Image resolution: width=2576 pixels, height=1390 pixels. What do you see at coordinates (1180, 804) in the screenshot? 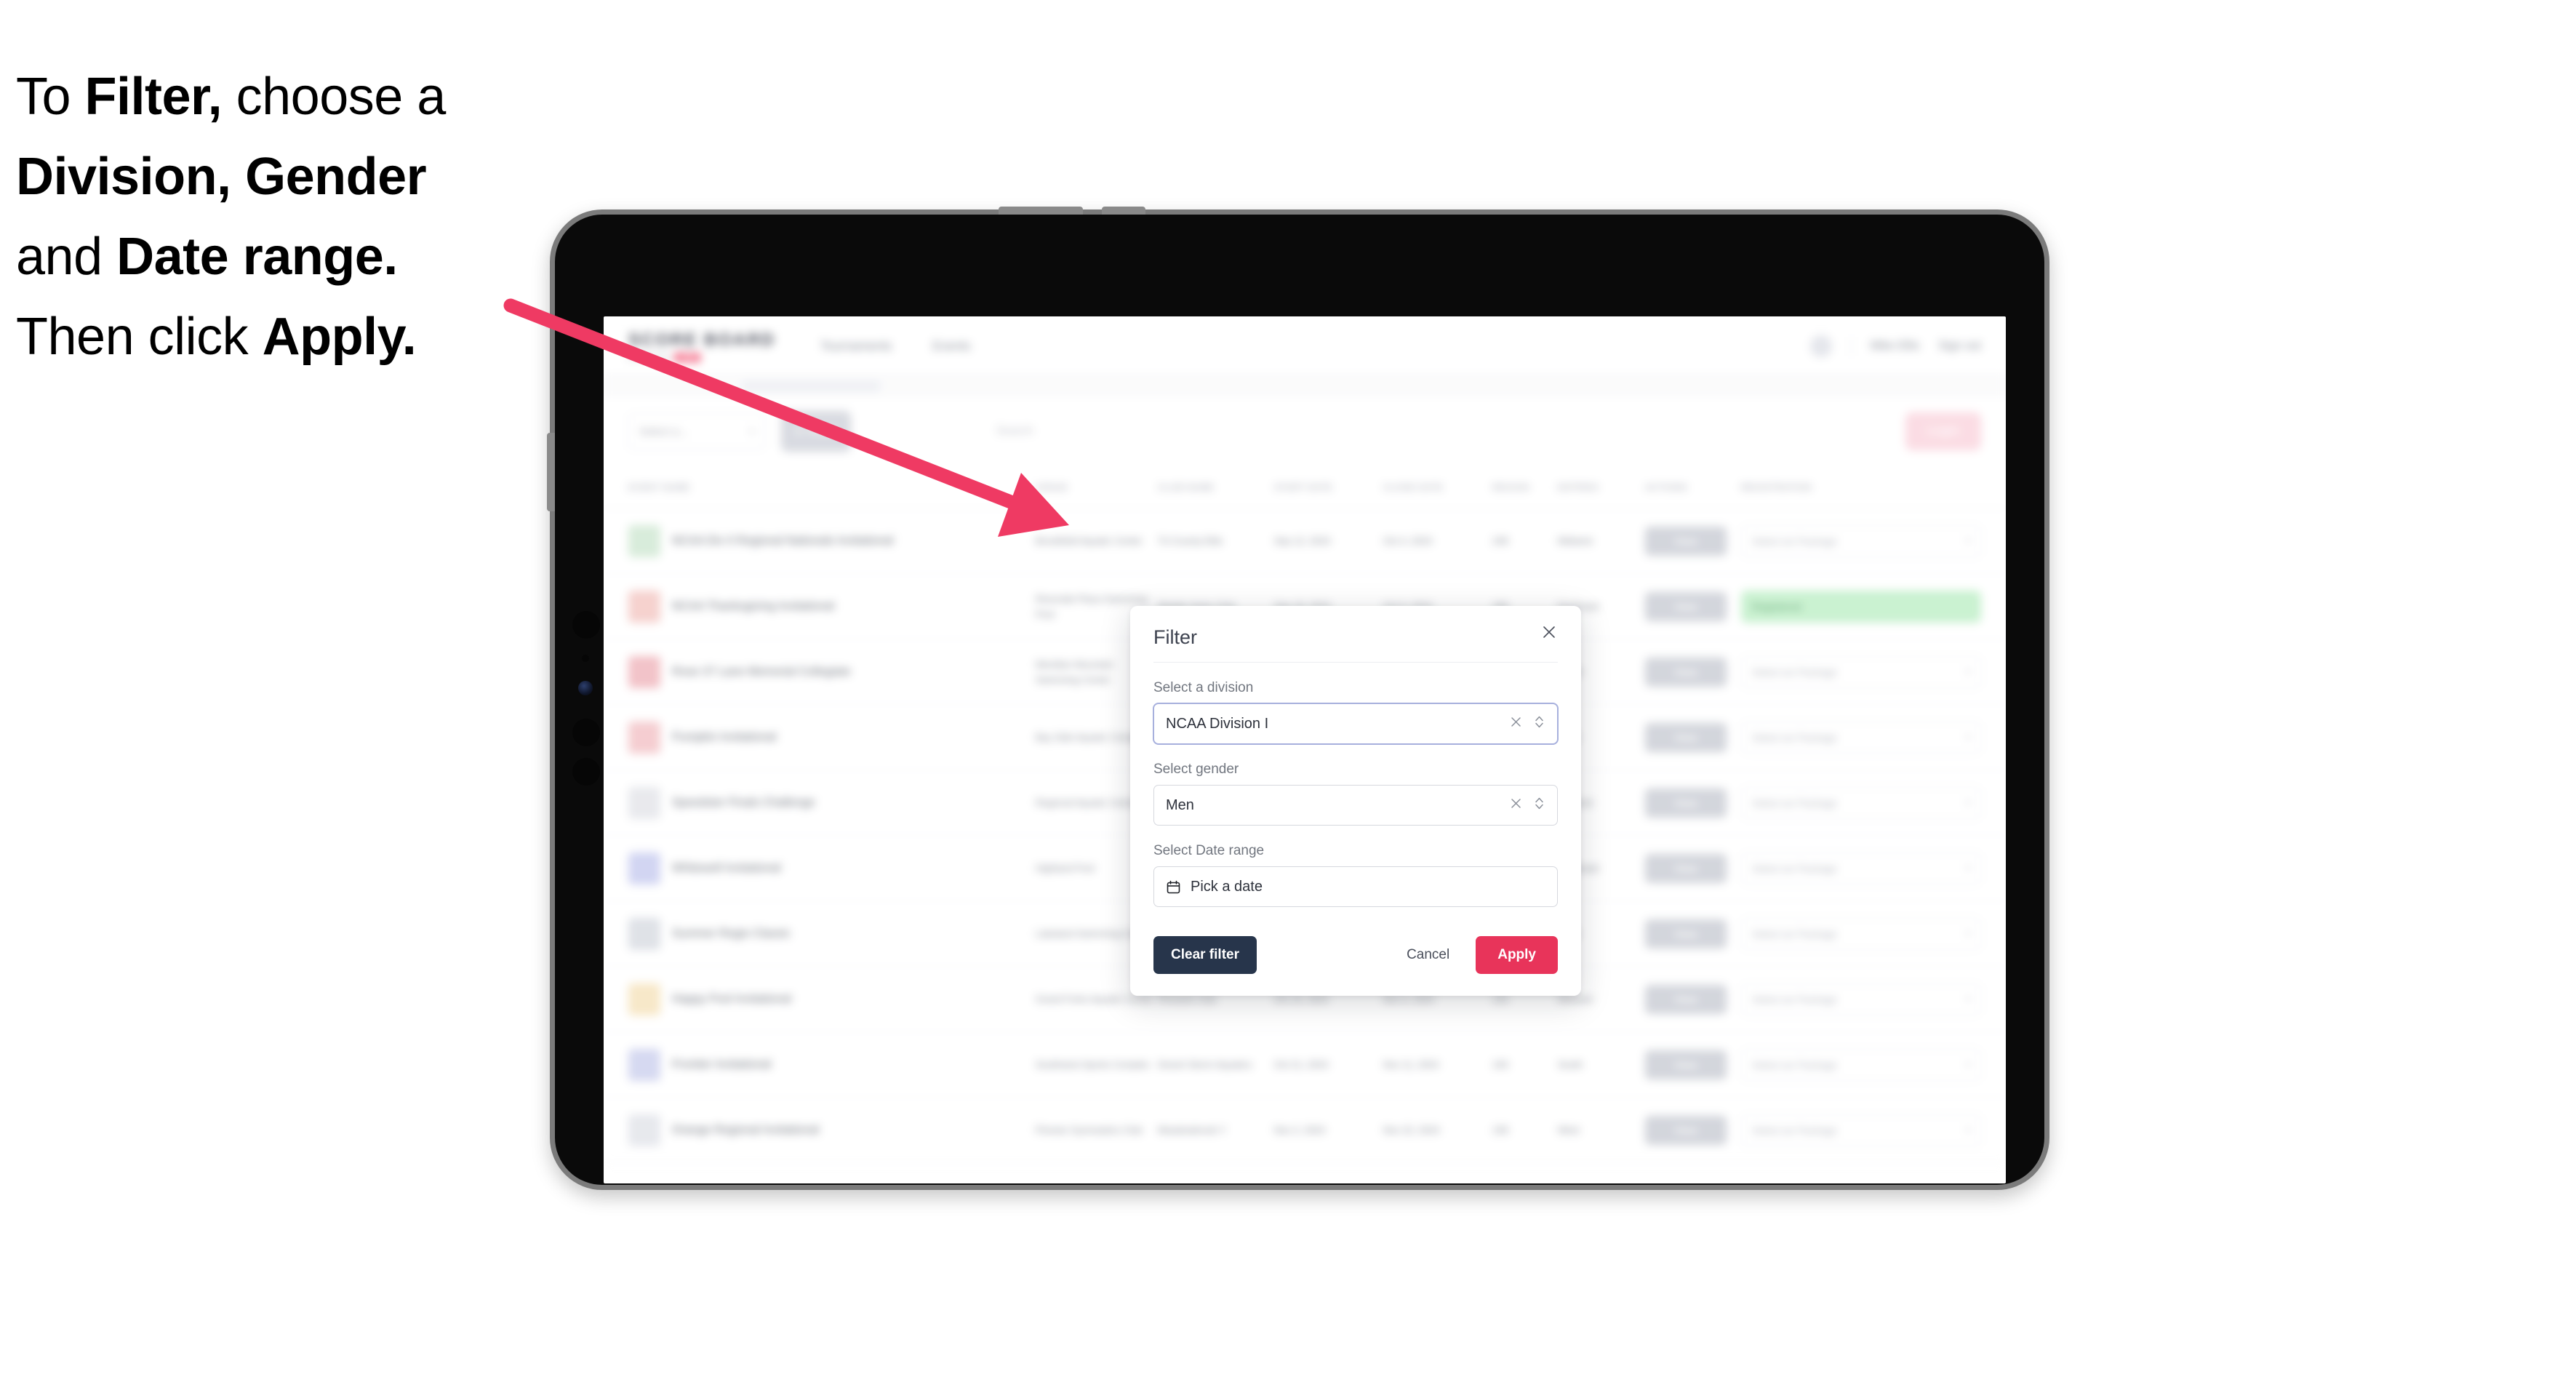
I see `gender-select-value: Men` at bounding box center [1180, 804].